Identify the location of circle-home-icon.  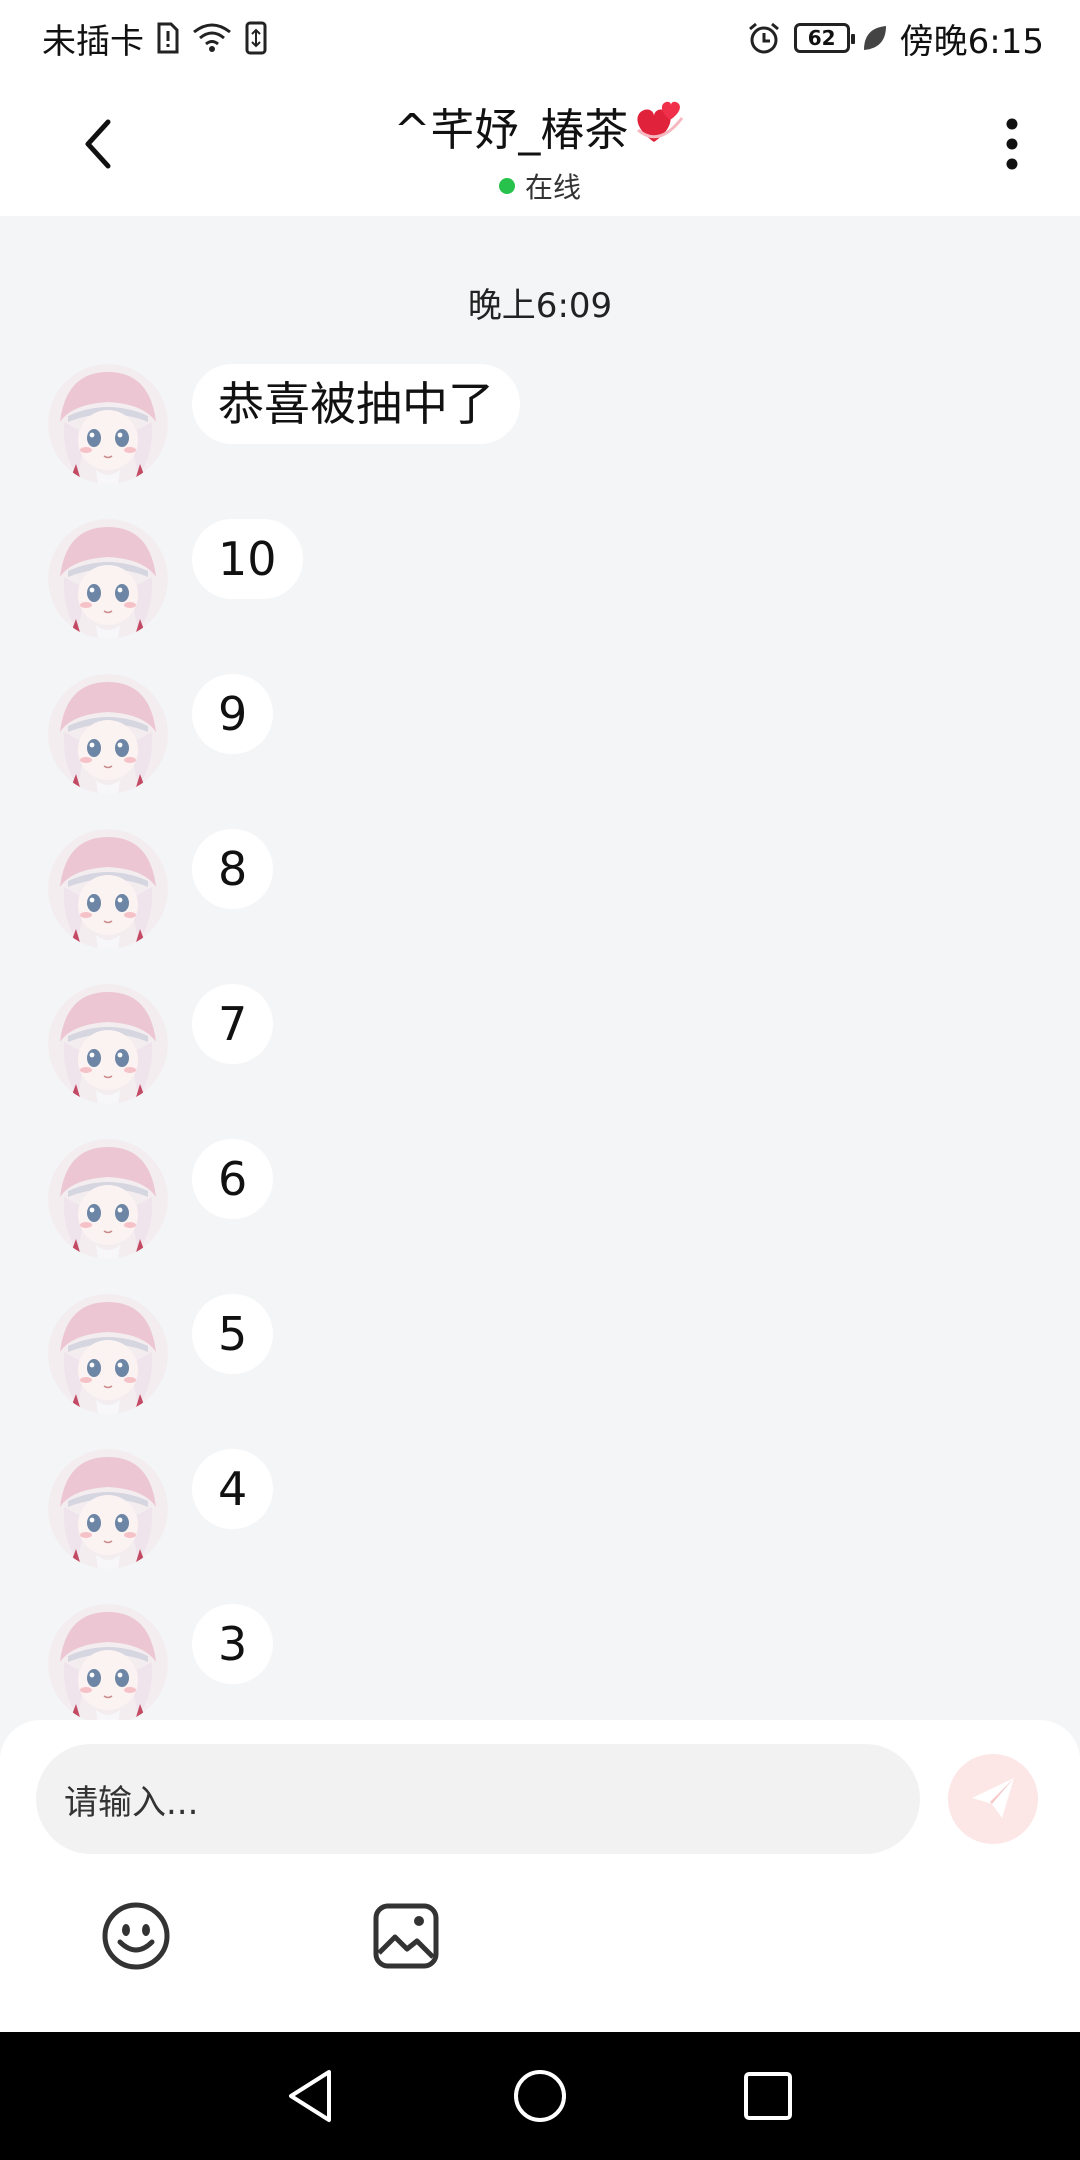
(540, 2096).